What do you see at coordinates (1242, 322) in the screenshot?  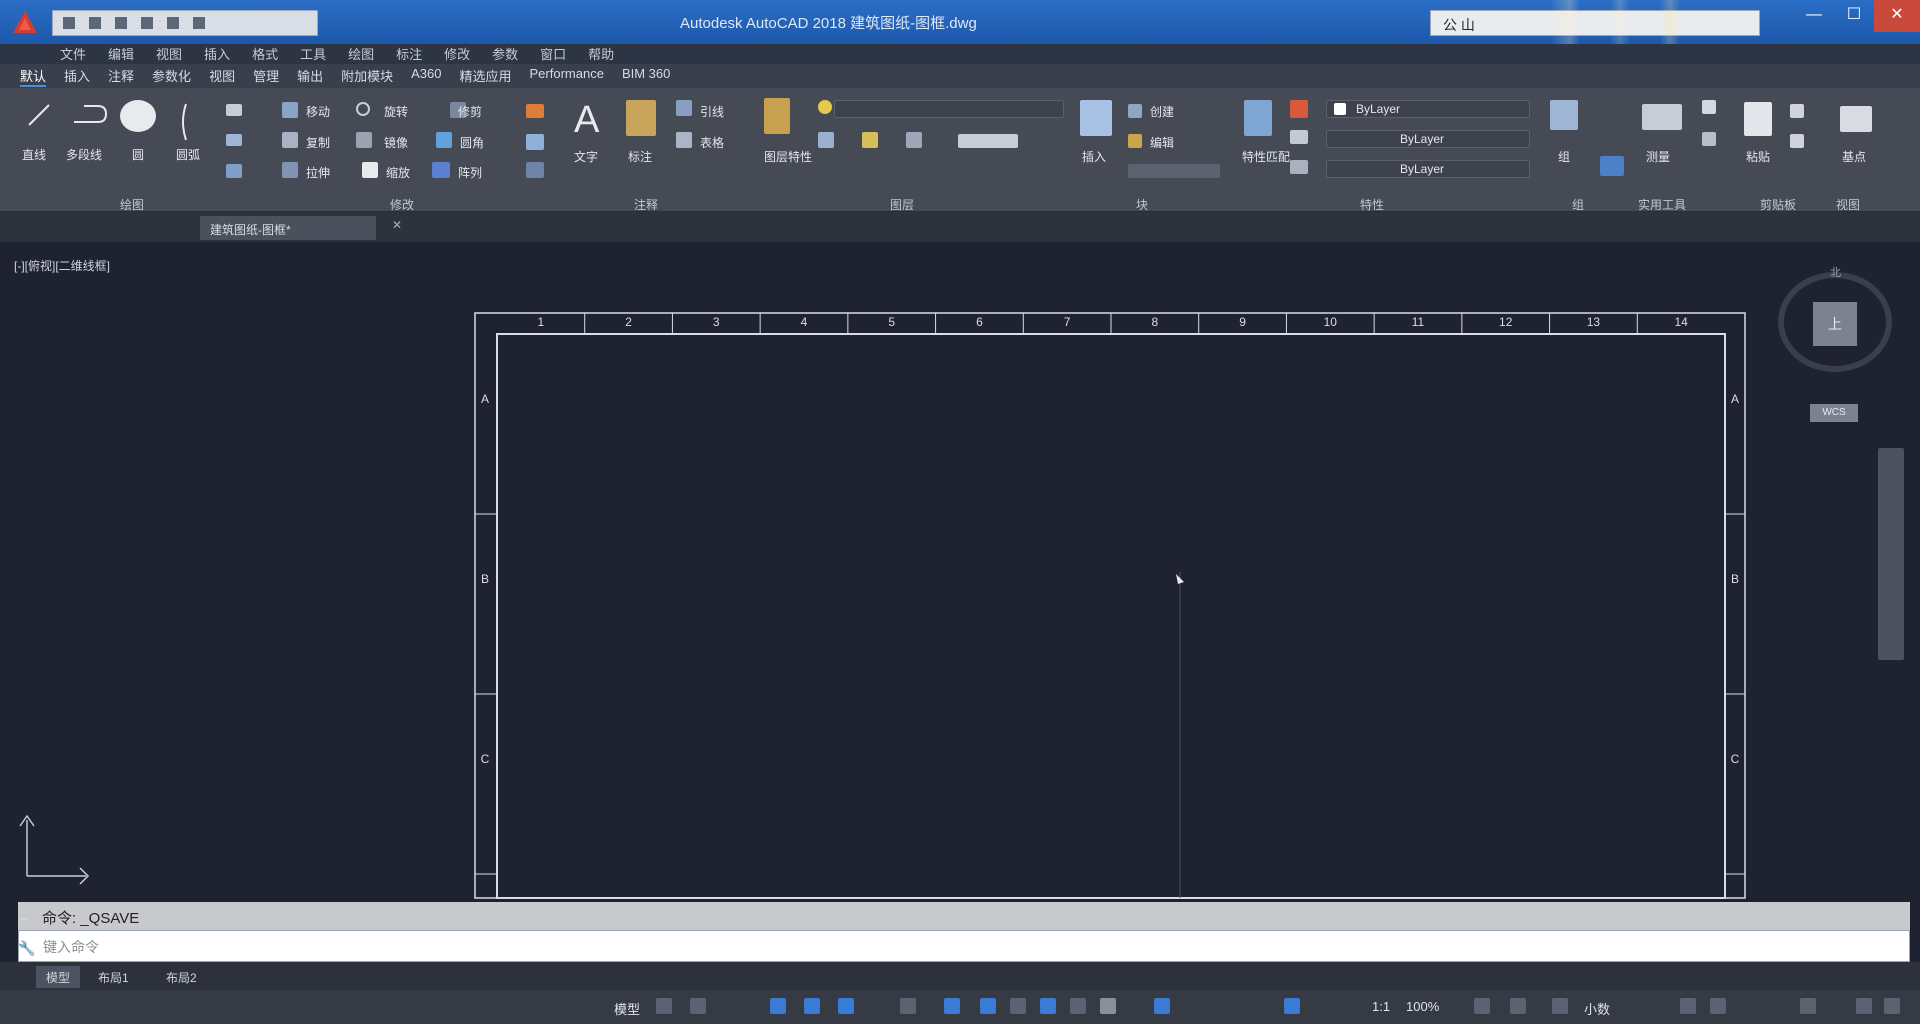 I see `column-zone-label: 9` at bounding box center [1242, 322].